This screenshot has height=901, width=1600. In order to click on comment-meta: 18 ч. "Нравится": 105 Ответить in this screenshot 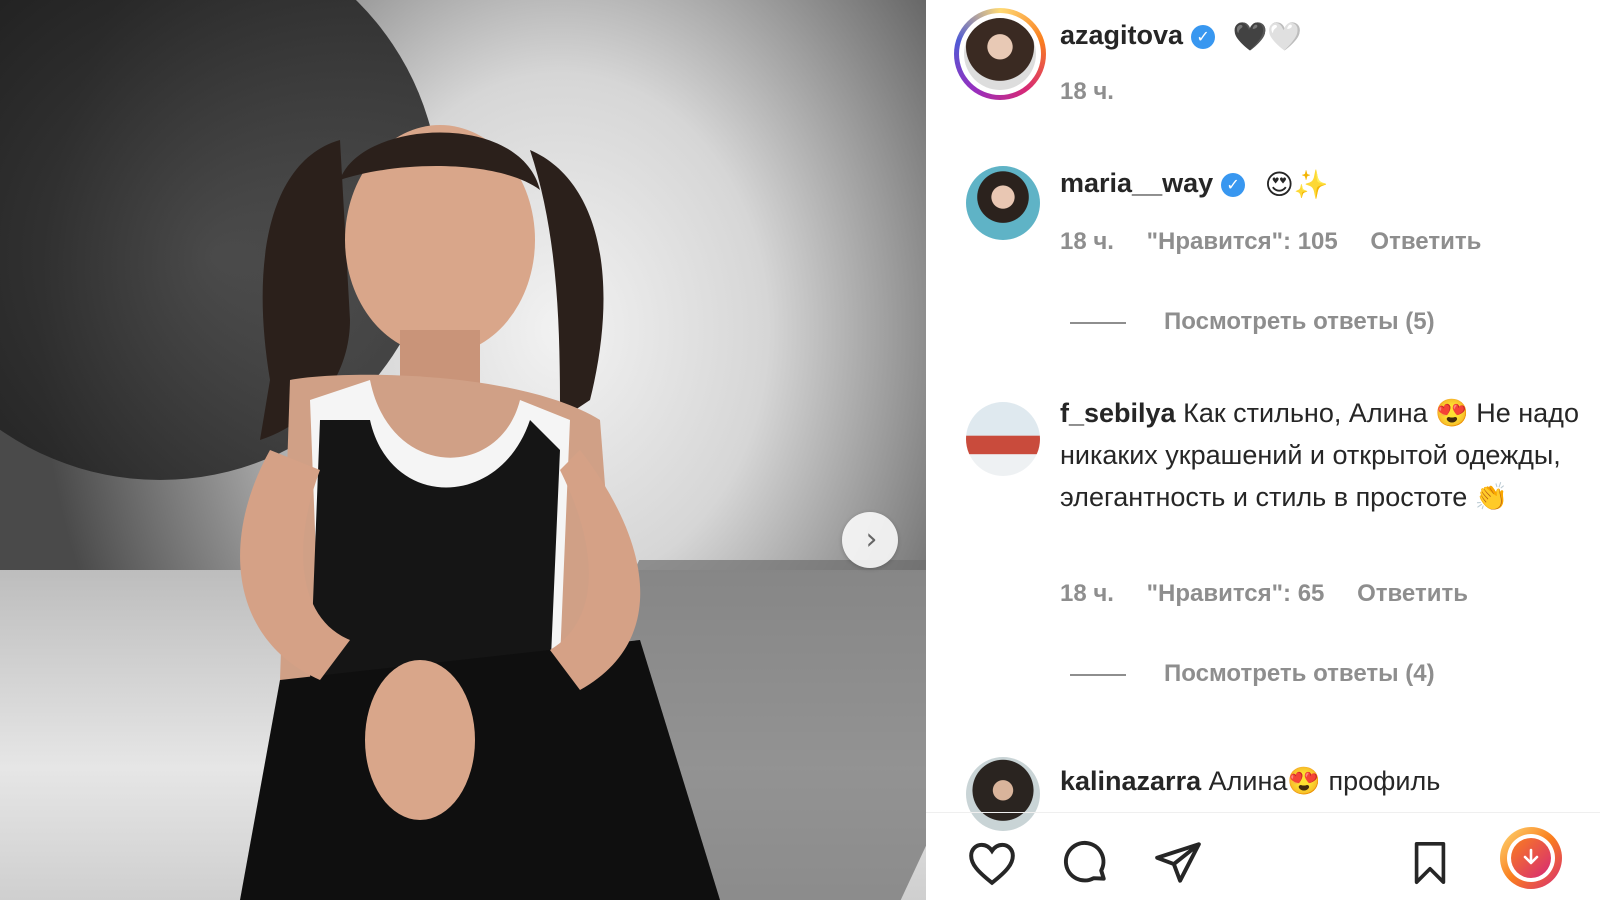, I will do `click(1283, 242)`.